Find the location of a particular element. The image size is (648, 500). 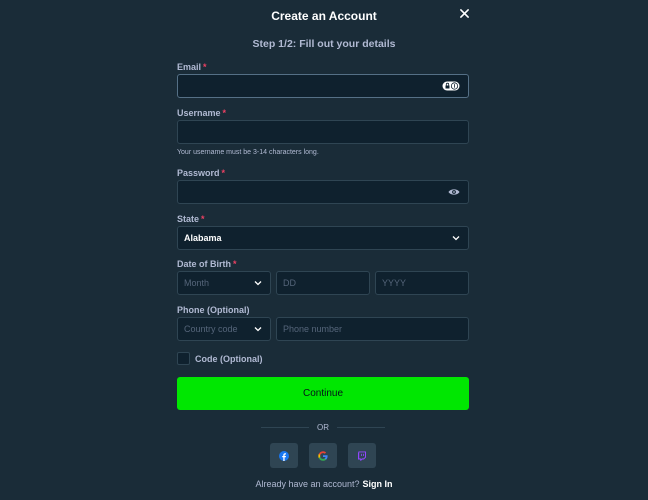

or-divider: OR is located at coordinates (323, 427).